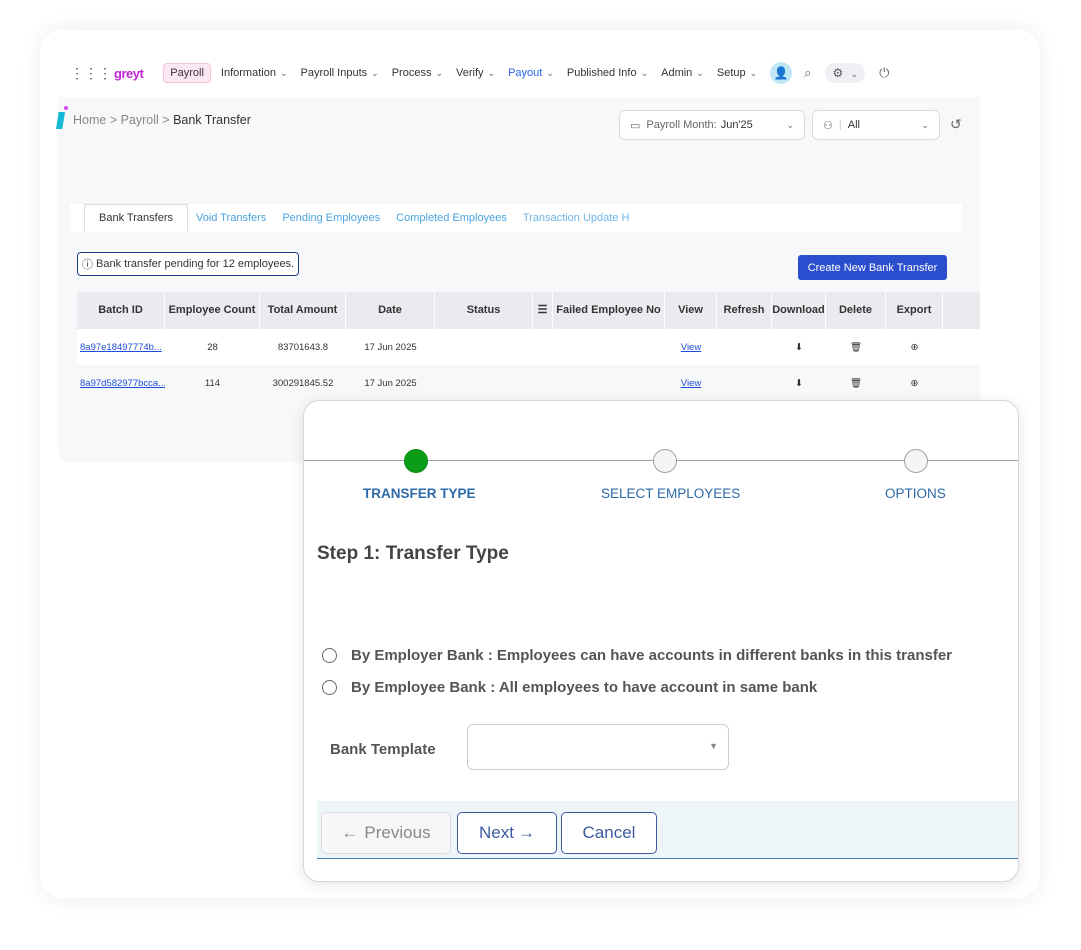 The width and height of the screenshot is (1081, 950). Describe the element at coordinates (799, 310) in the screenshot. I see `col-download: Download` at that location.